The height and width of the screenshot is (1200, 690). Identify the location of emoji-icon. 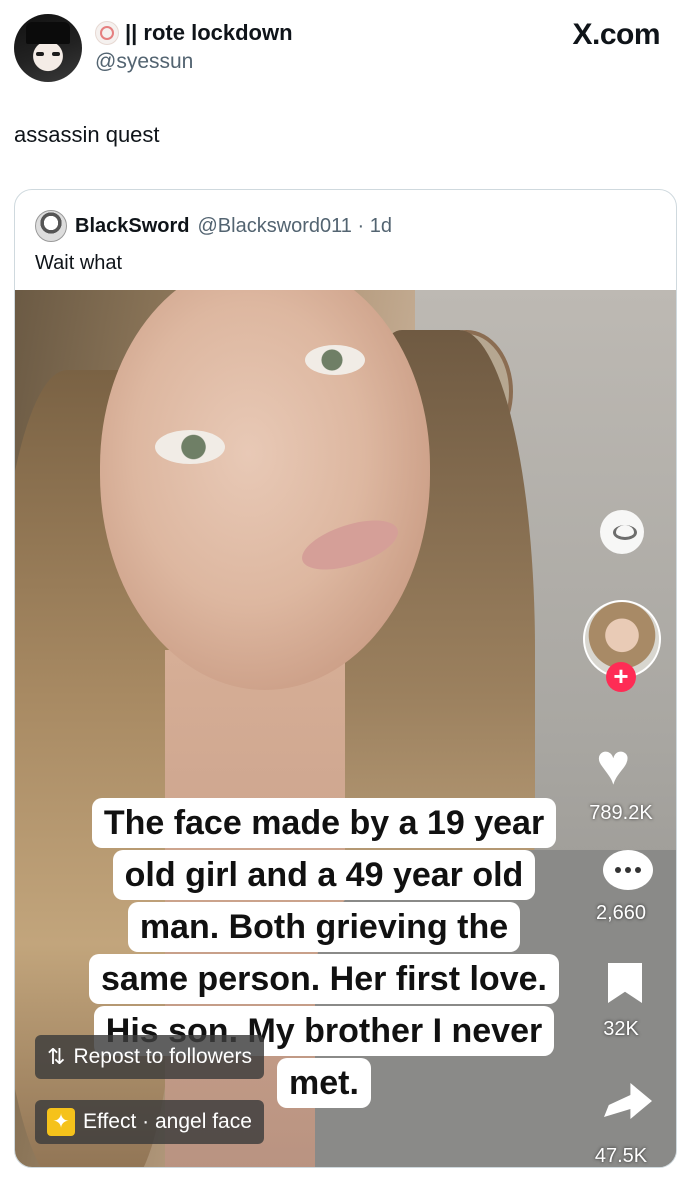
(107, 33).